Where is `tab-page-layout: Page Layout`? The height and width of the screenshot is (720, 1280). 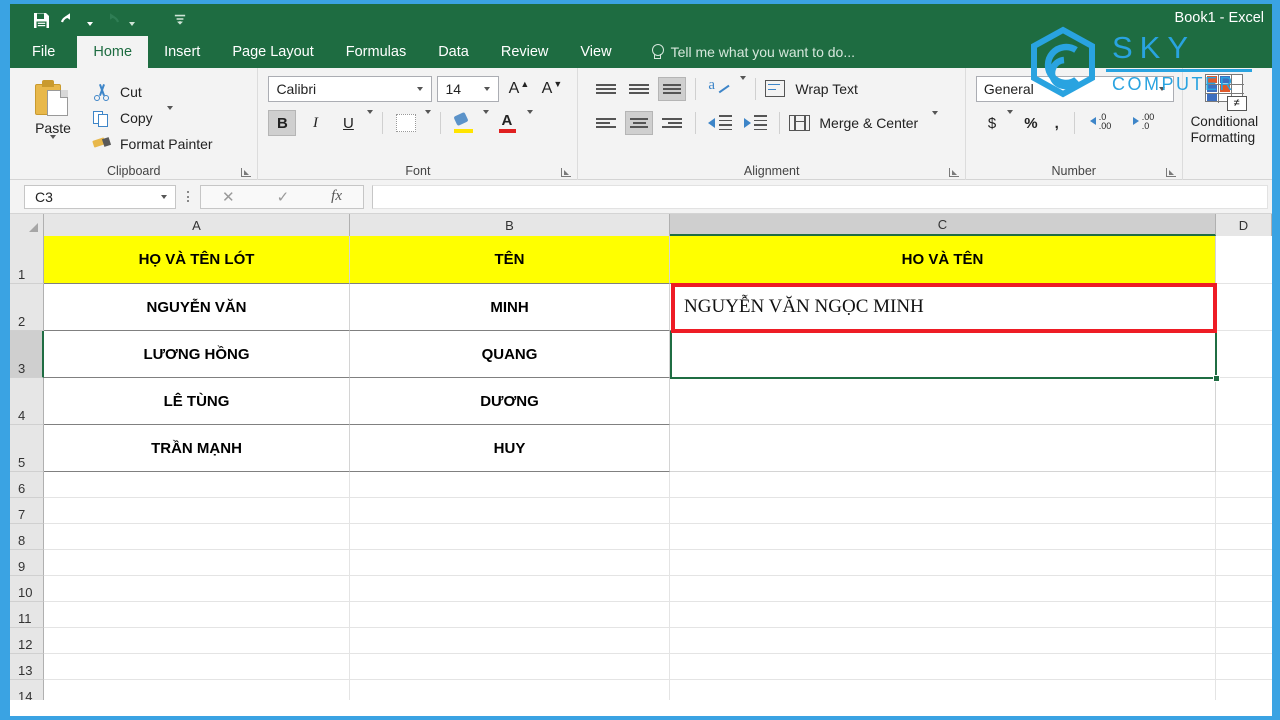
tab-page-layout: Page Layout is located at coordinates (272, 52).